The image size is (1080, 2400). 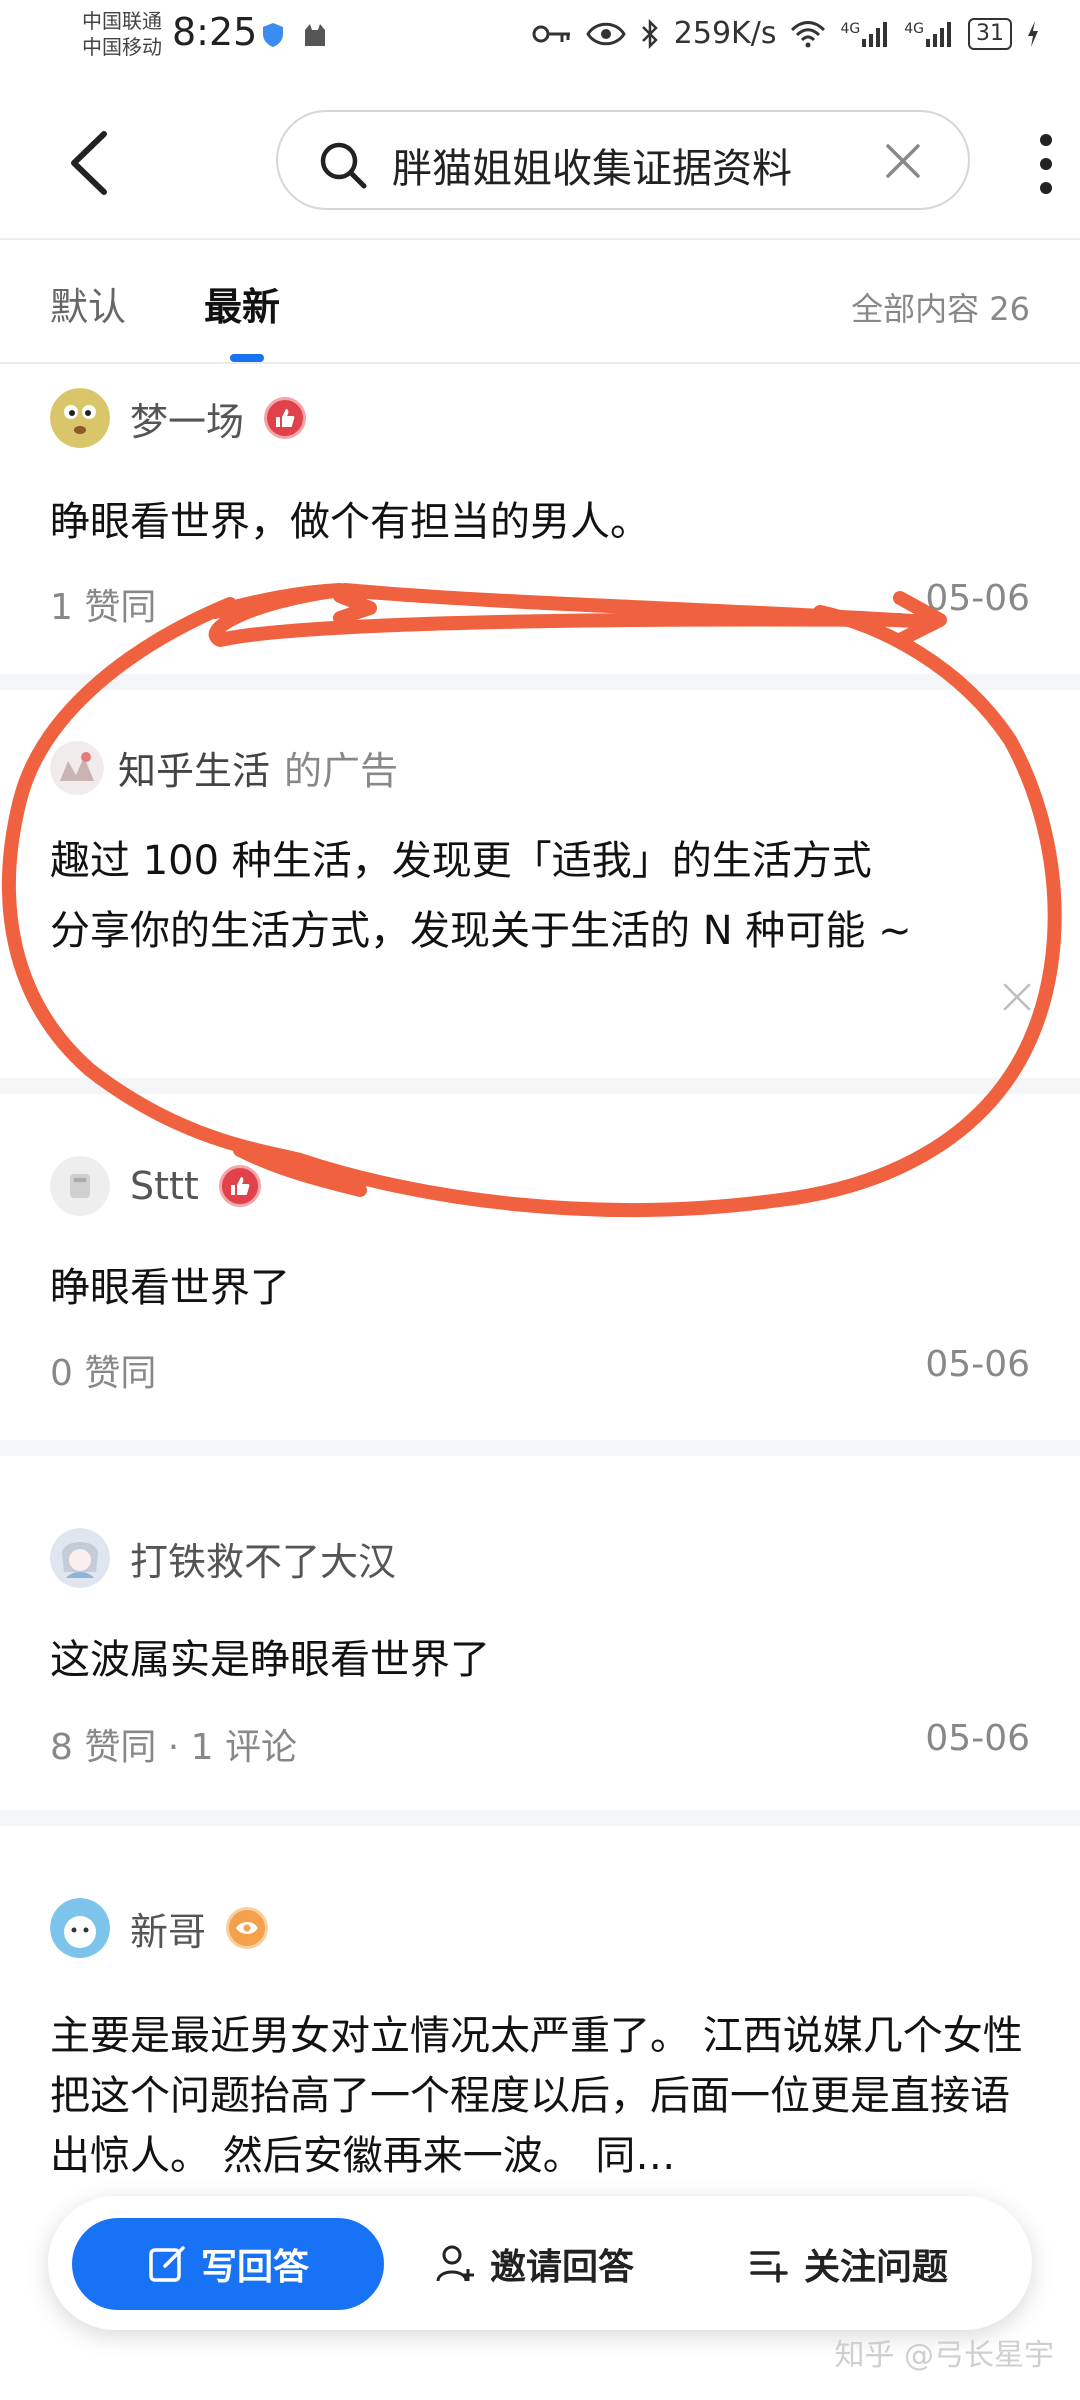 What do you see at coordinates (876, 2267) in the screenshot?
I see `follow-question-label: 关注问题` at bounding box center [876, 2267].